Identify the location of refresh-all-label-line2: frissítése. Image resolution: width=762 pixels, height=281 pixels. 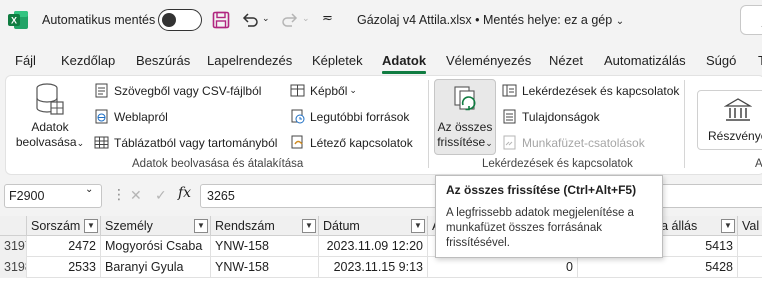
(461, 142).